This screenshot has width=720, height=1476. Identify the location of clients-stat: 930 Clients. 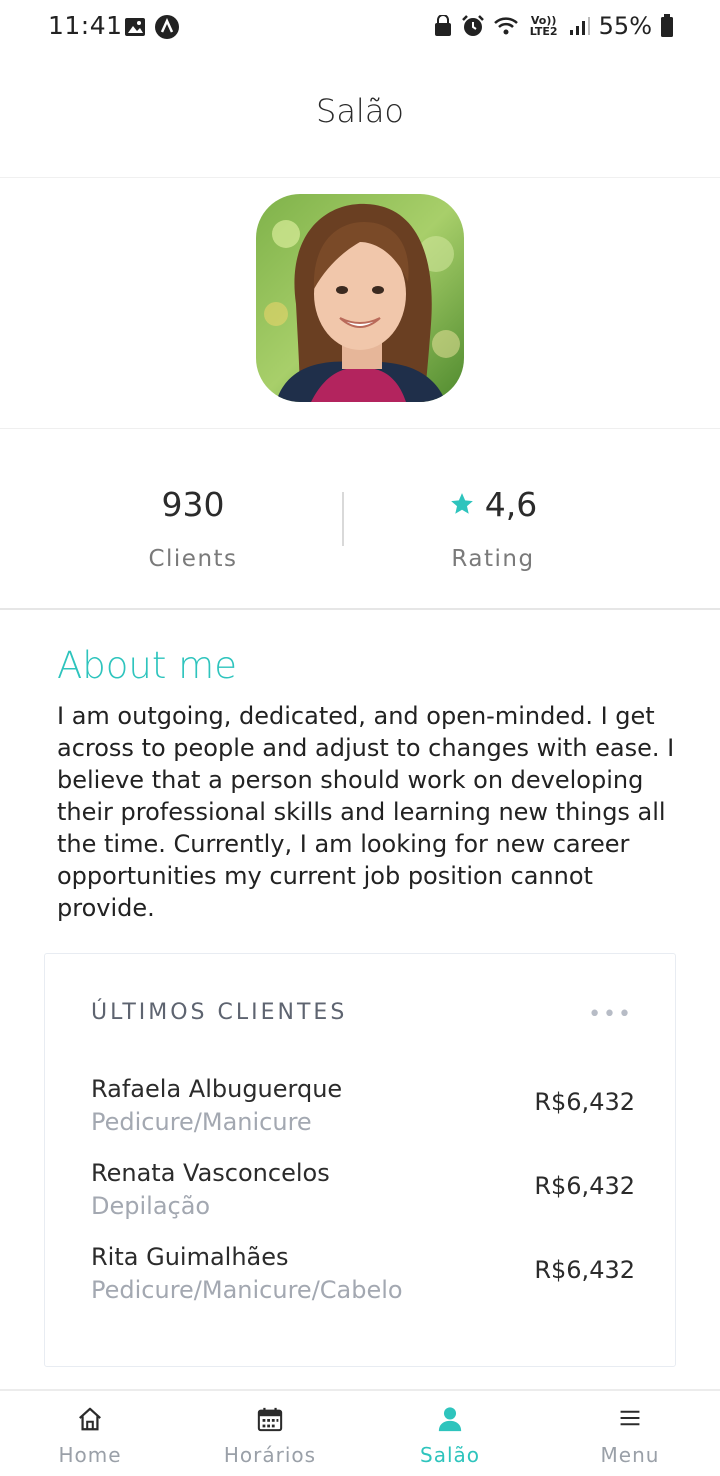
(193, 527).